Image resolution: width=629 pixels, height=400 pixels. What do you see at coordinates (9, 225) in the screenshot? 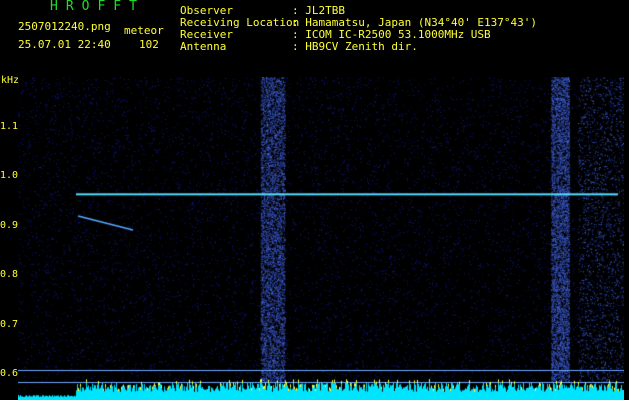
I see `y-tick-label: 0.9` at bounding box center [9, 225].